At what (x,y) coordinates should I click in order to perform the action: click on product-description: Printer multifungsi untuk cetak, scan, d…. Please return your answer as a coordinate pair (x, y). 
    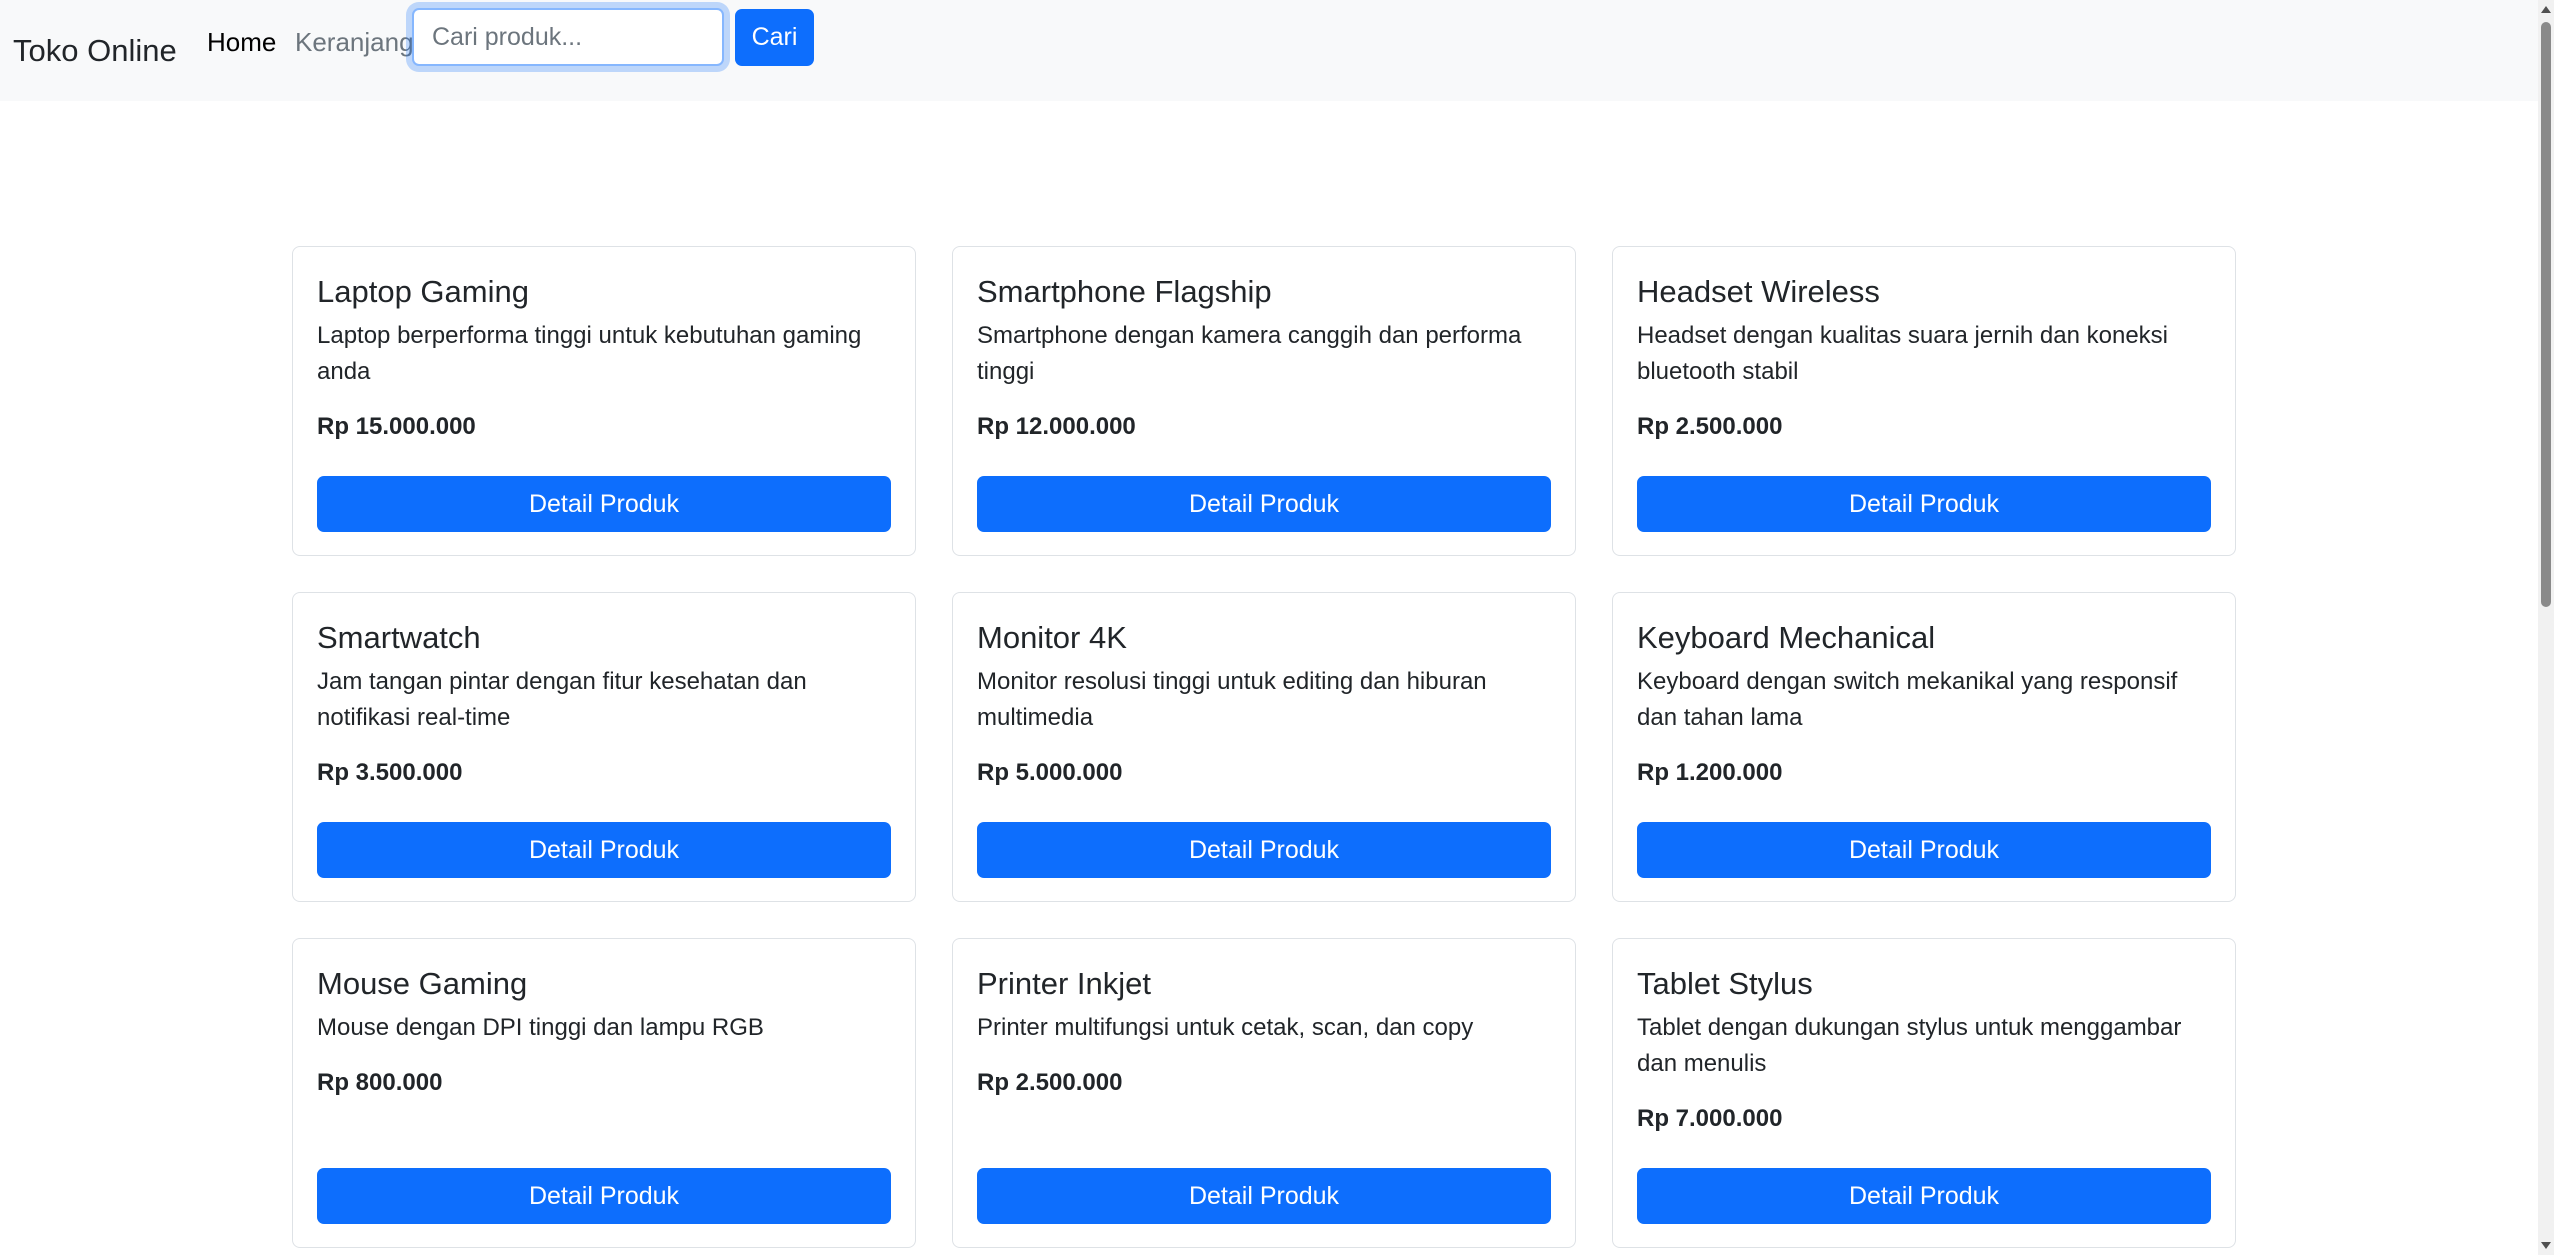
    Looking at the image, I should click on (1225, 1027).